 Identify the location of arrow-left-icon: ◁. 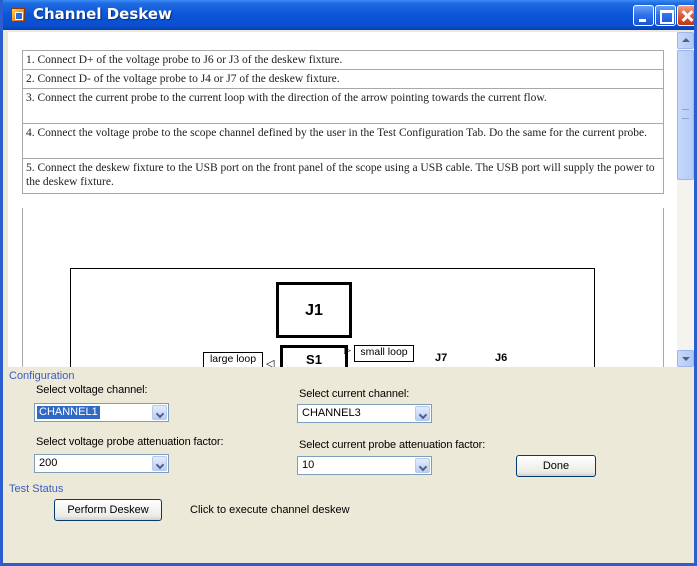
(270, 362).